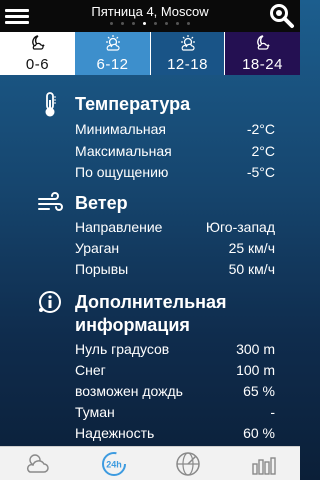  What do you see at coordinates (115, 433) in the screenshot?
I see `row-label: Надежность` at bounding box center [115, 433].